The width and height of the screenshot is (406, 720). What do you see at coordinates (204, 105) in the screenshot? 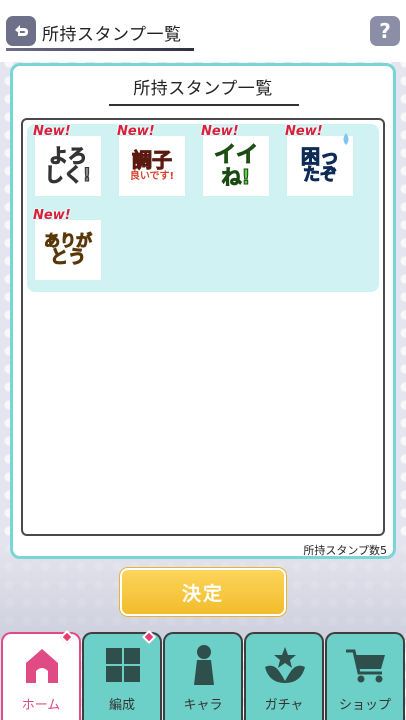
I see `panel-title-underline` at bounding box center [204, 105].